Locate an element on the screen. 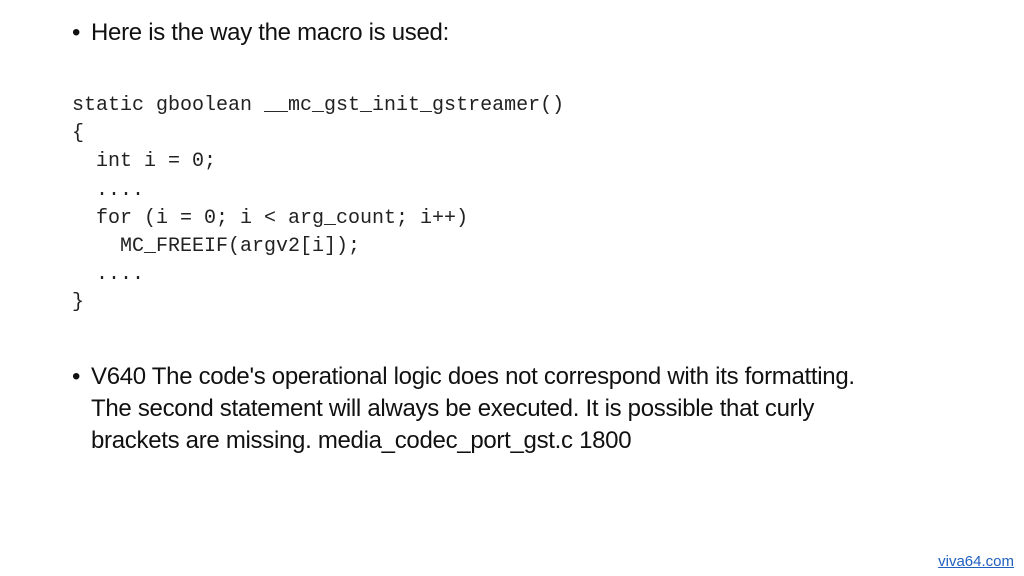 The height and width of the screenshot is (576, 1024). bullet-text: Here is the way the macro is used: is located at coordinates (270, 32).